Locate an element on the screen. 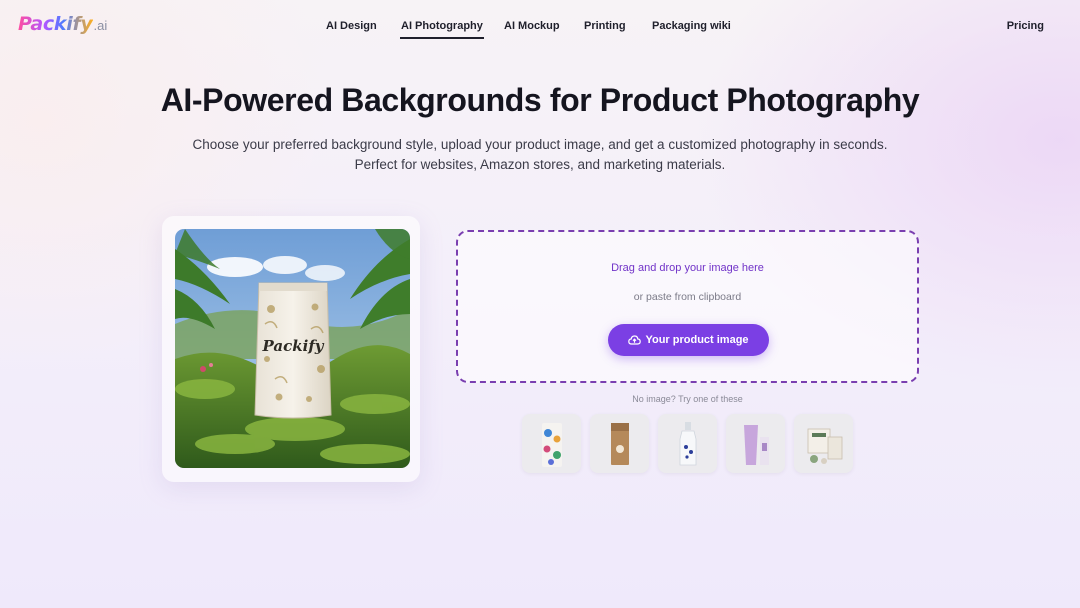 This screenshot has height=608, width=1080. logo-suffix: .ai is located at coordinates (100, 25).